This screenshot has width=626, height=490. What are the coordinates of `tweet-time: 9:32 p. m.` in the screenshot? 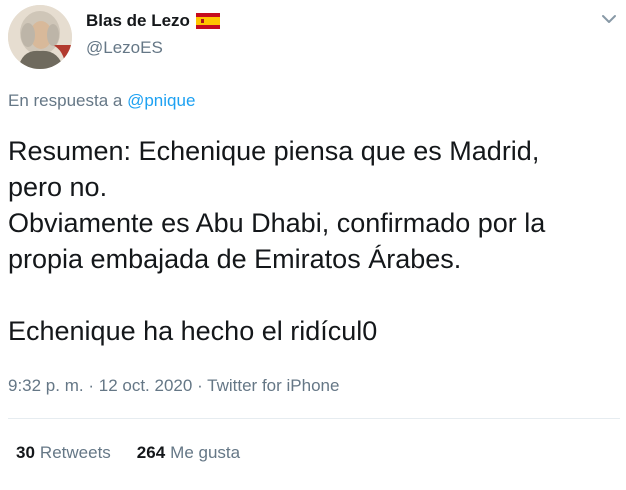 It's located at (46, 385).